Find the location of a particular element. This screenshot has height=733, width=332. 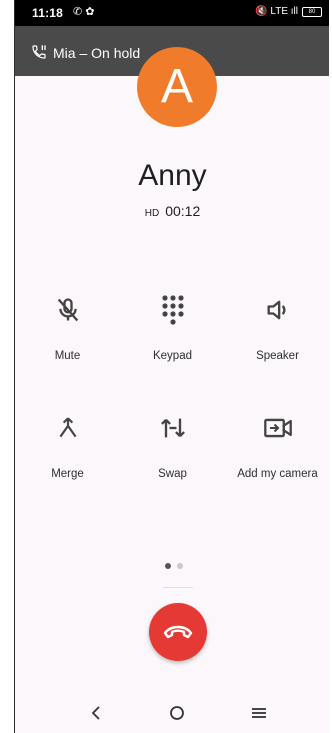

page-indicator is located at coordinates (174, 566).